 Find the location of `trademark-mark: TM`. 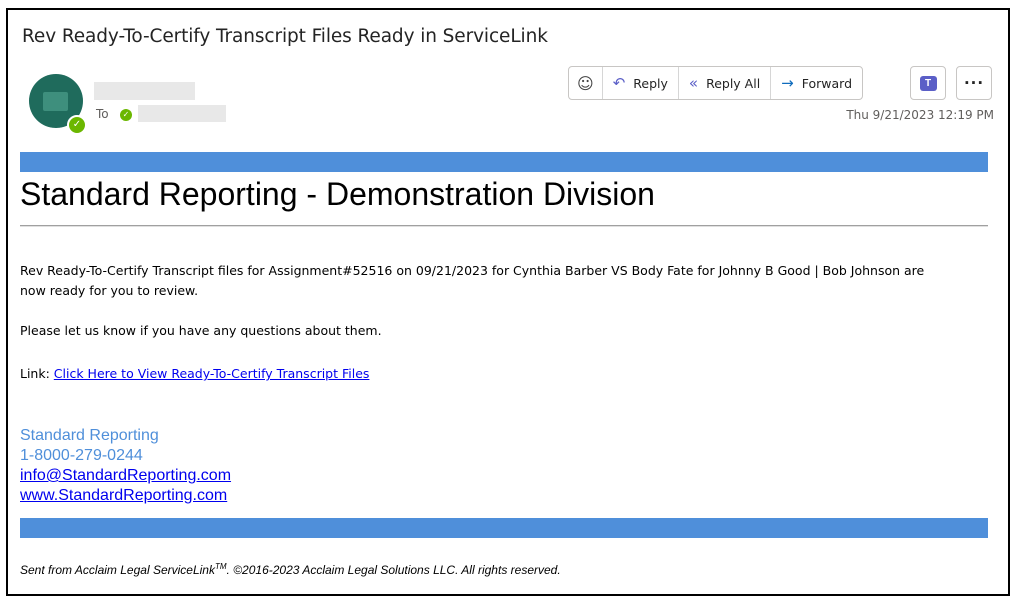

trademark-mark: TM is located at coordinates (220, 566).